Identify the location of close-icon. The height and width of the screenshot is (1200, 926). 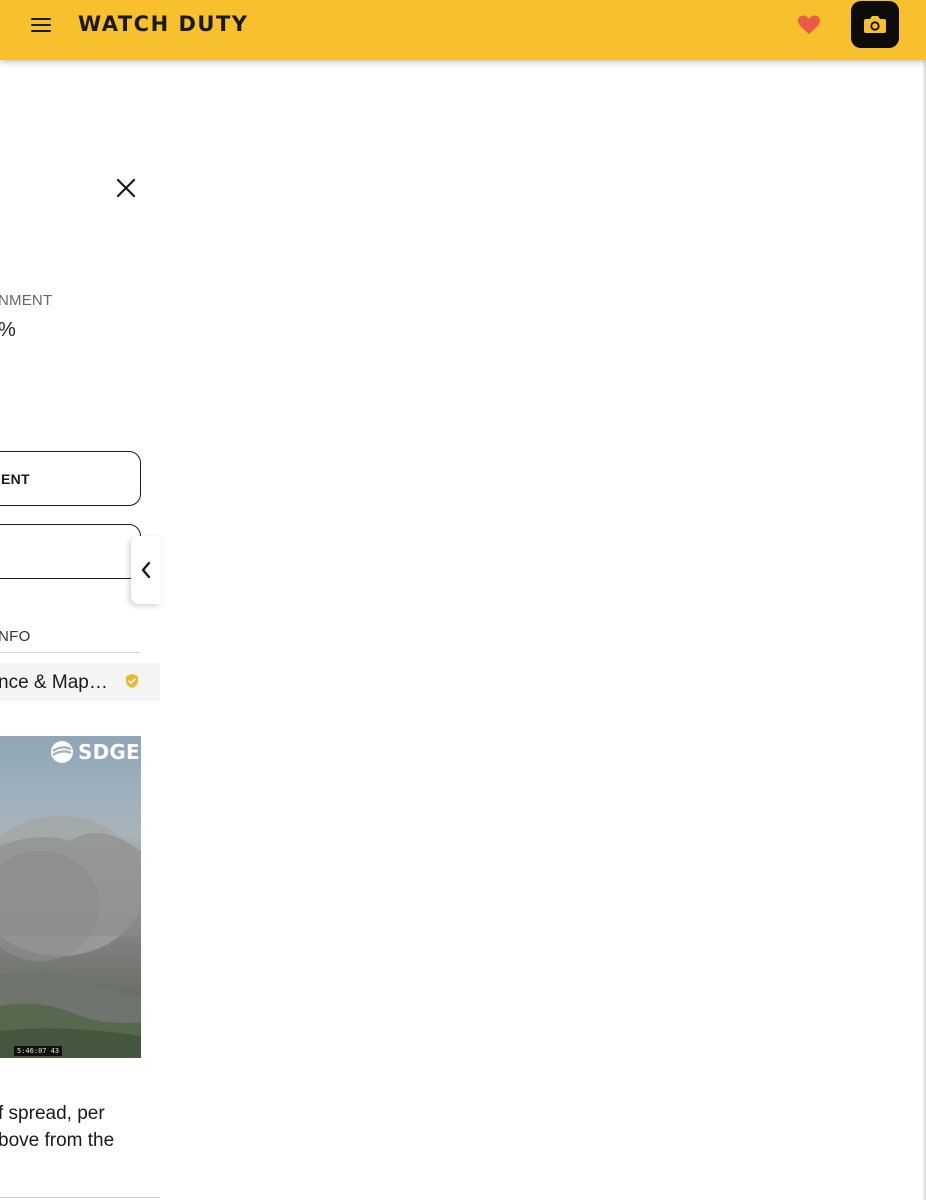
(126, 188).